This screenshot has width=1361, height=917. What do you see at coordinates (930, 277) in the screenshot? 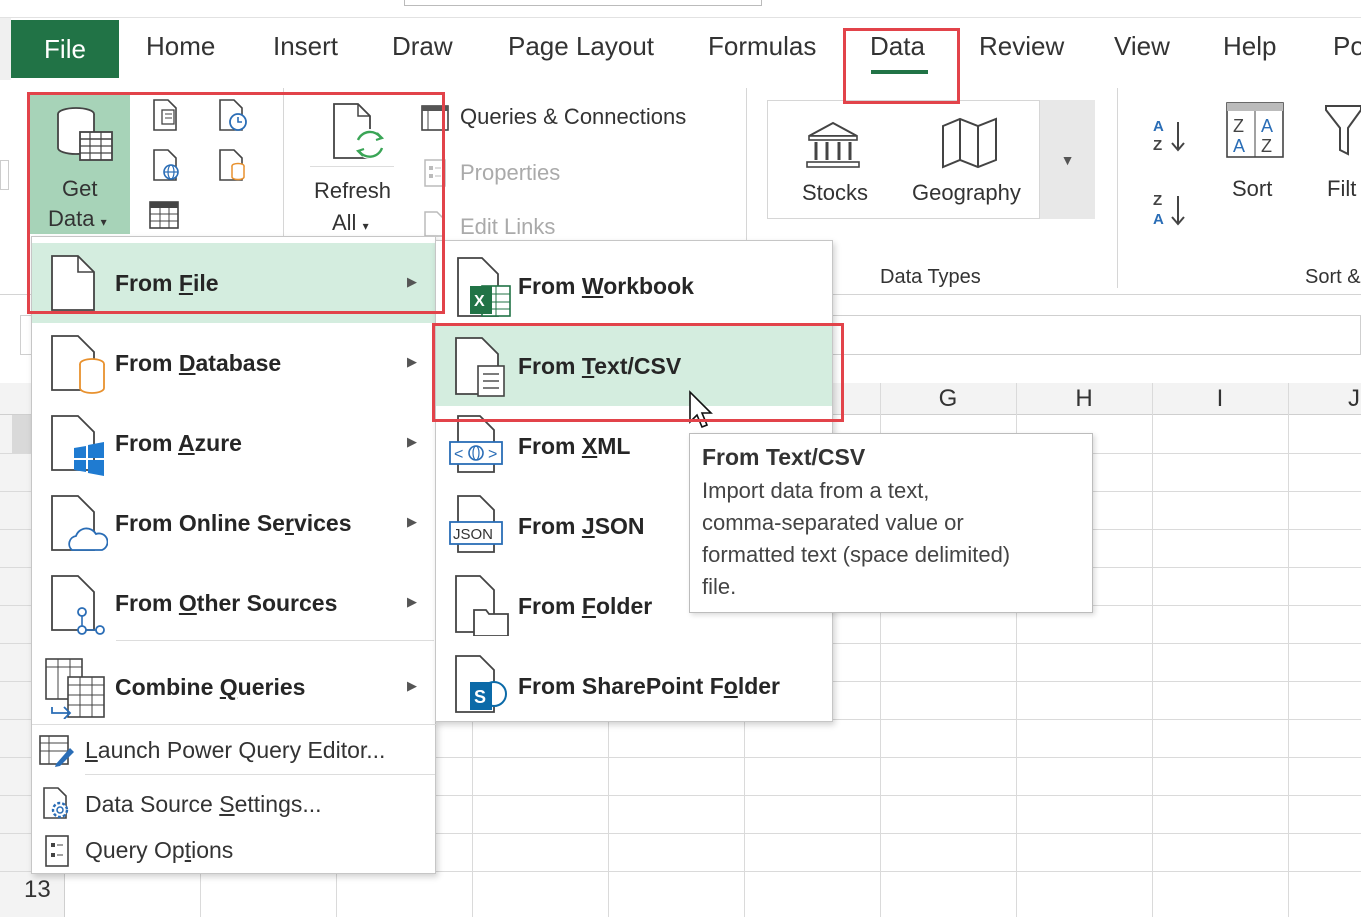
I see `data-types-group-label: Data Types` at bounding box center [930, 277].